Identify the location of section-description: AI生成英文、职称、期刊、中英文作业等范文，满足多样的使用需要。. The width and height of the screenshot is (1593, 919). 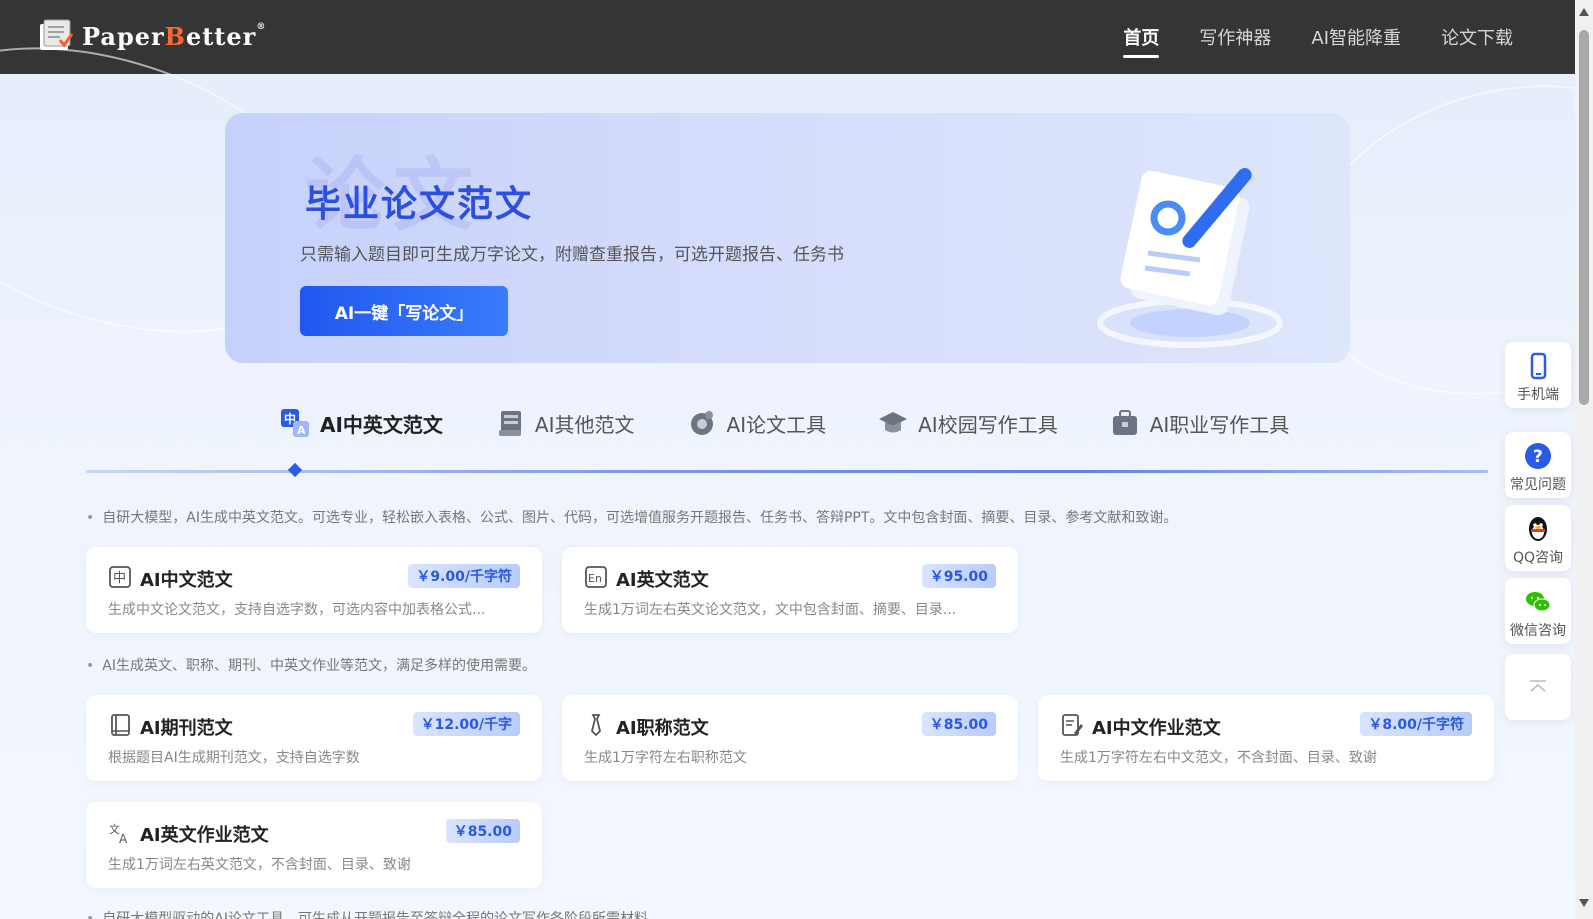
(311, 665).